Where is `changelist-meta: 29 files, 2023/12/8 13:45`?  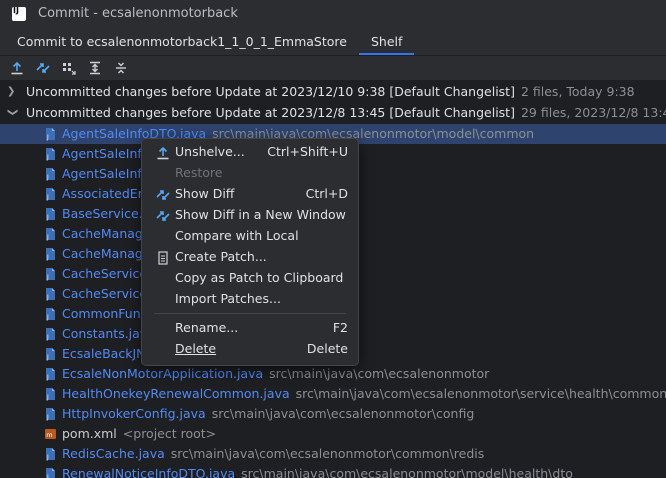 changelist-meta: 29 files, 2023/12/8 13:45 is located at coordinates (593, 112).